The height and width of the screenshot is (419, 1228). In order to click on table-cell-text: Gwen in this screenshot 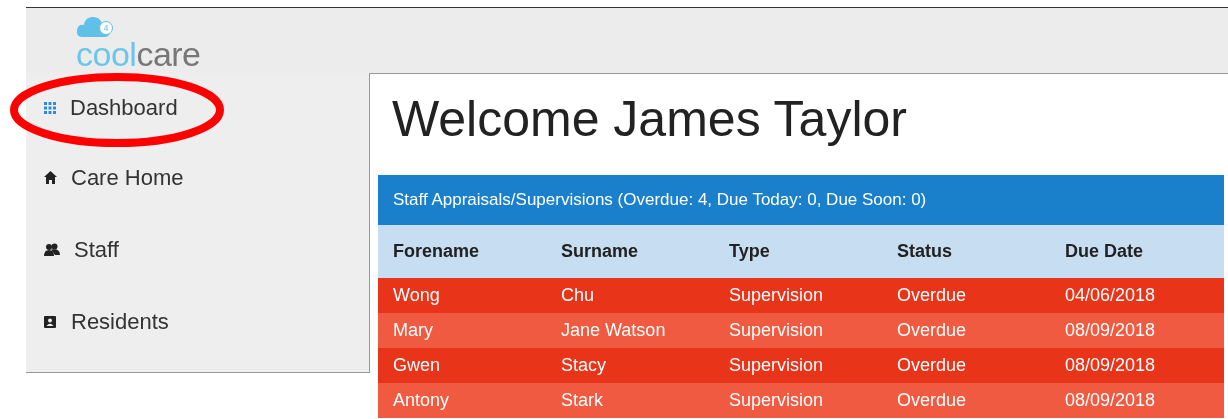, I will do `click(417, 365)`.